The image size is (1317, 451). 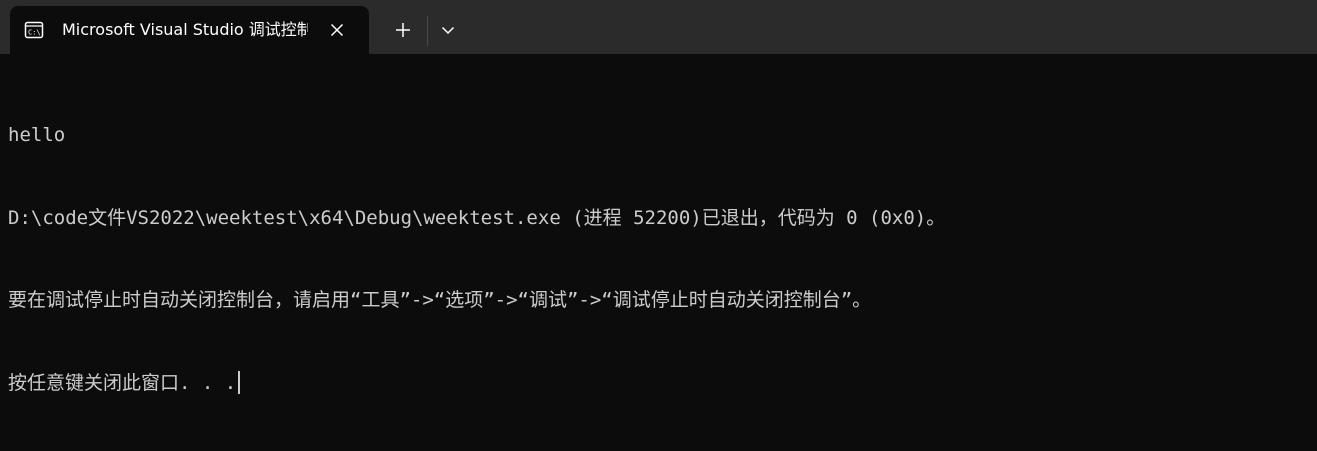 I want to click on tab-title: Microsoft Visual Studio 调试控制台, so click(x=185, y=29).